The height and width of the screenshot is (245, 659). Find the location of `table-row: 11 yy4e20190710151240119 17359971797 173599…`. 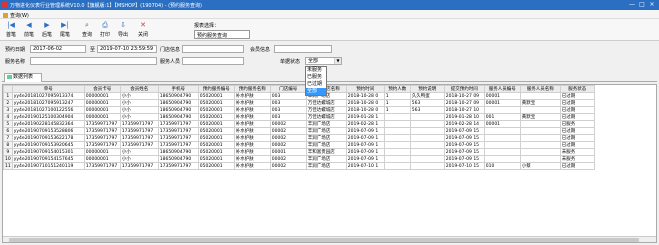

table-row: 11 yy4e20190710151240119 17359971797 173599… is located at coordinates (299, 166).